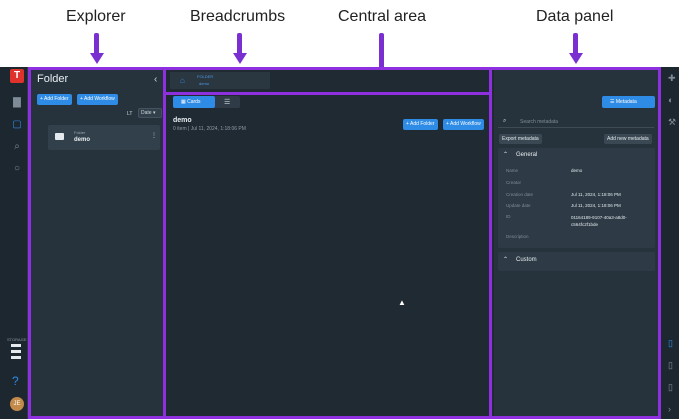 The width and height of the screenshot is (679, 419). I want to click on cards-view-label: Cards, so click(194, 102).